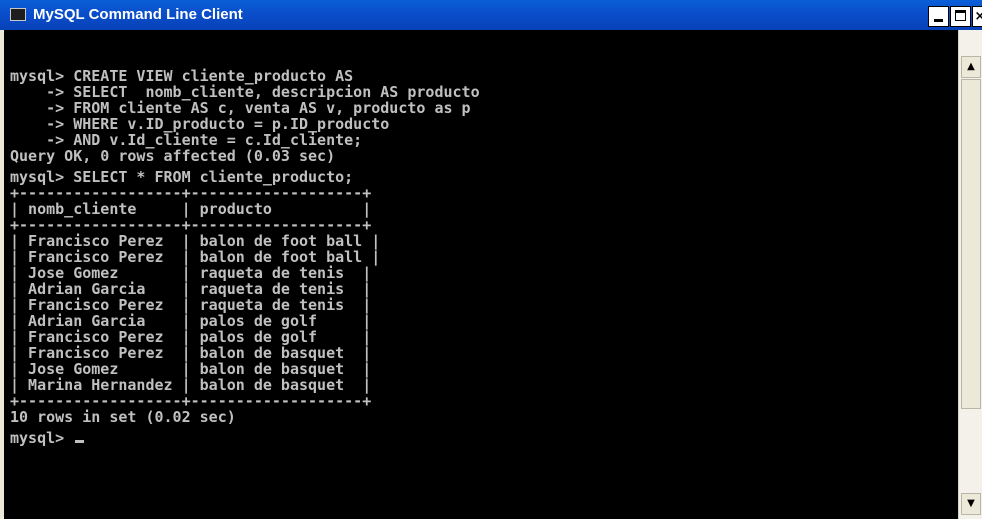 The image size is (982, 519). What do you see at coordinates (191, 305) in the screenshot?
I see `table-row: | Francisco Perez | raqueta de tenis |` at bounding box center [191, 305].